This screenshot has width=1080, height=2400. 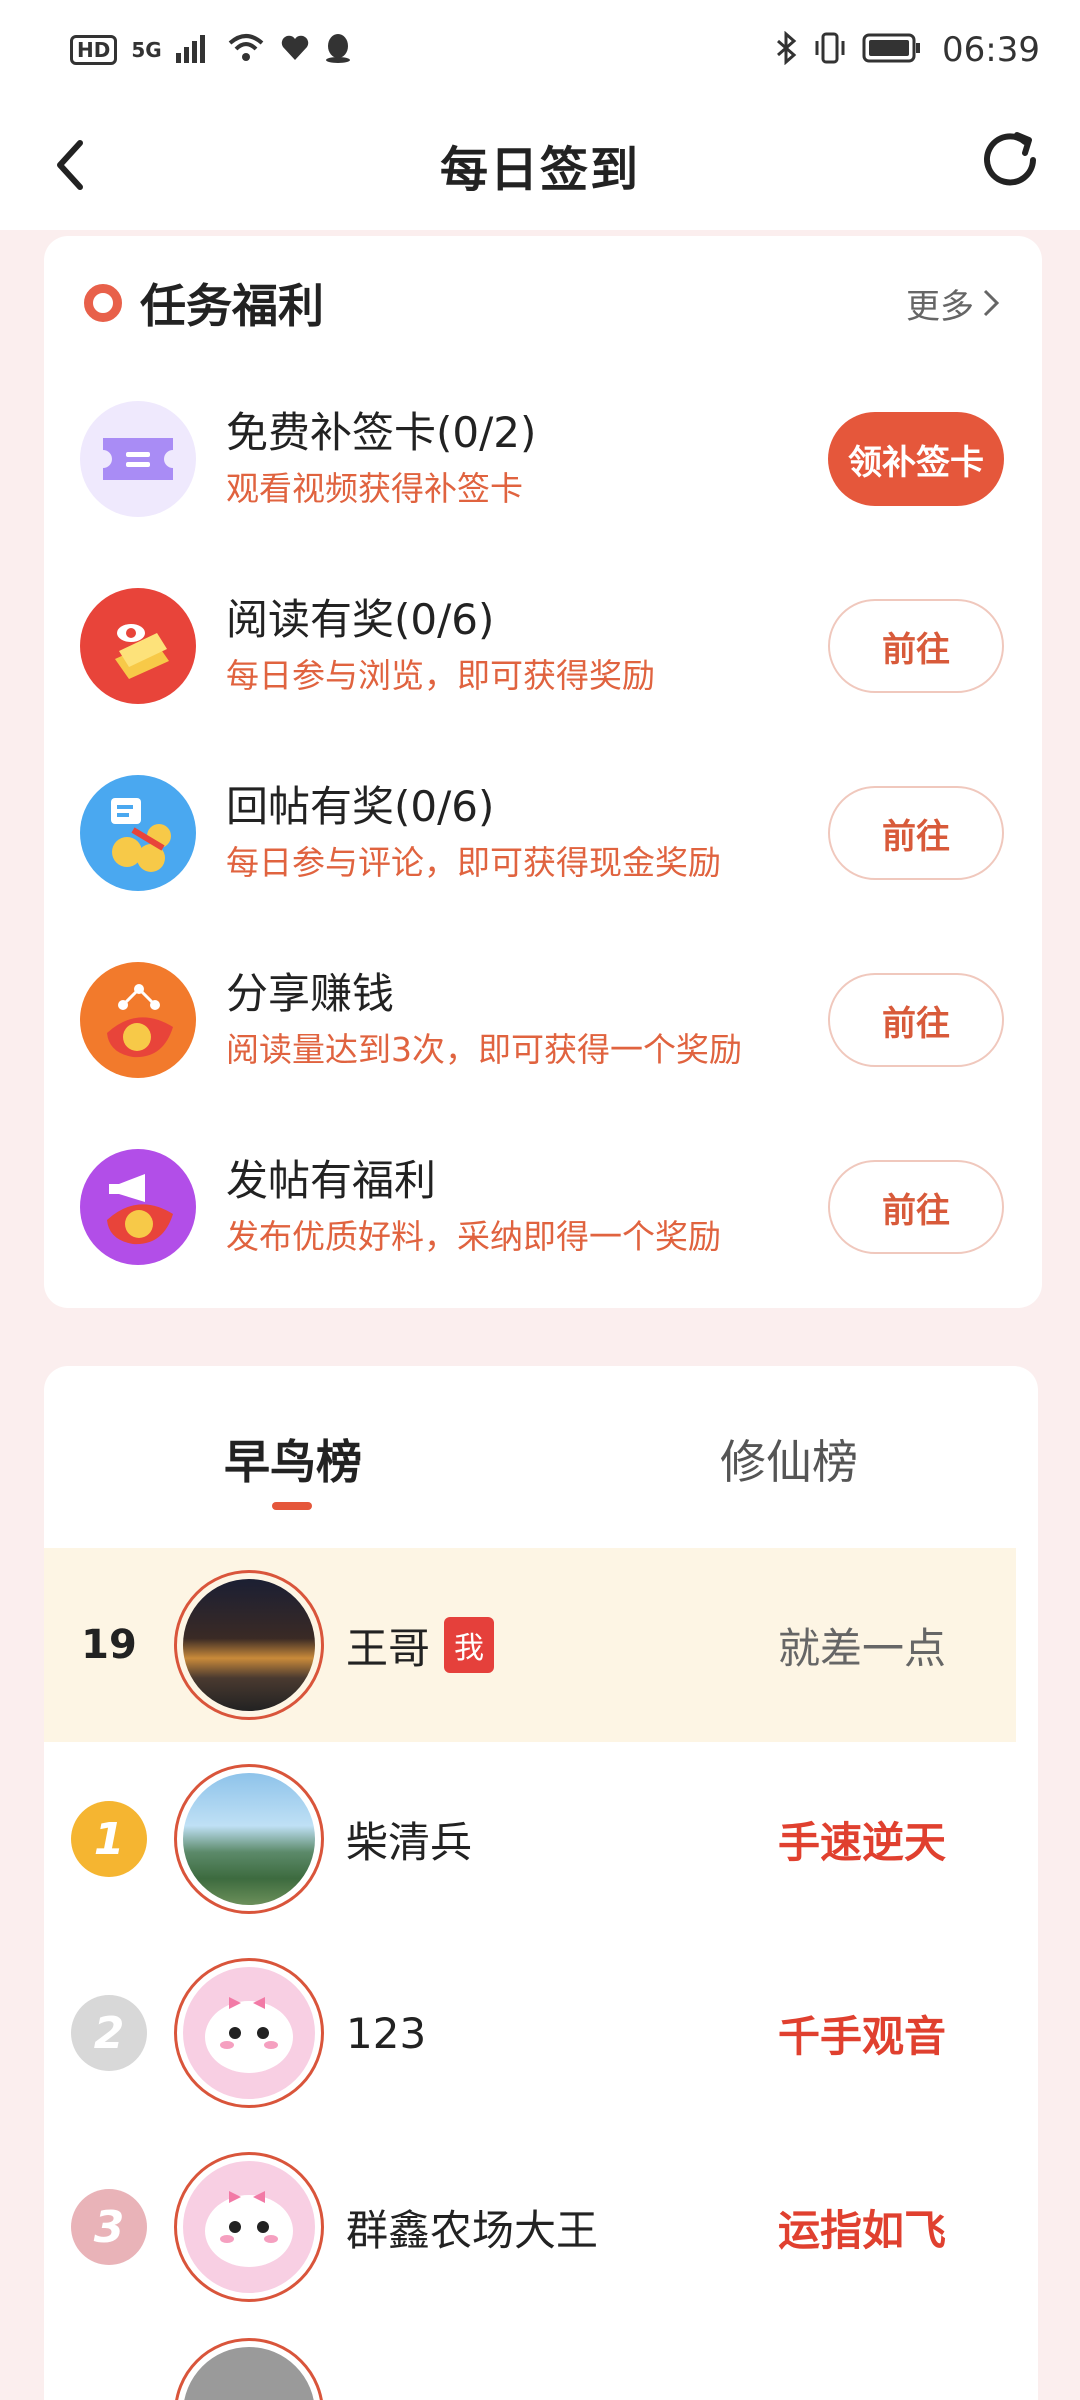 What do you see at coordinates (473, 862) in the screenshot?
I see `task-subtitle: 每日参与评论，即可获得现金奖励` at bounding box center [473, 862].